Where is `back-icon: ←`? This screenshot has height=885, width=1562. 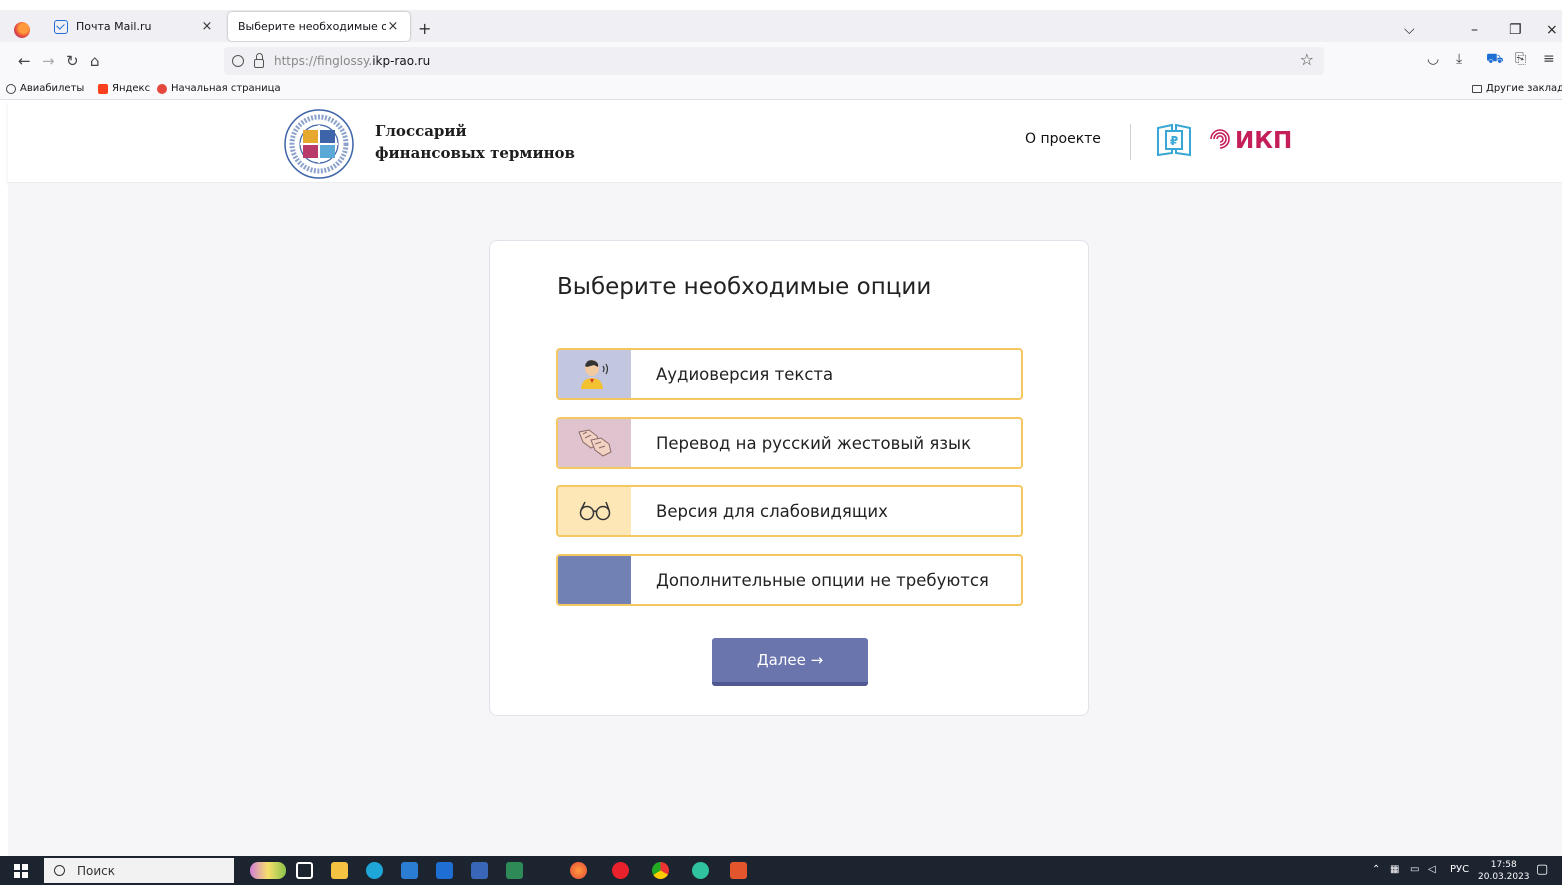 back-icon: ← is located at coordinates (24, 61).